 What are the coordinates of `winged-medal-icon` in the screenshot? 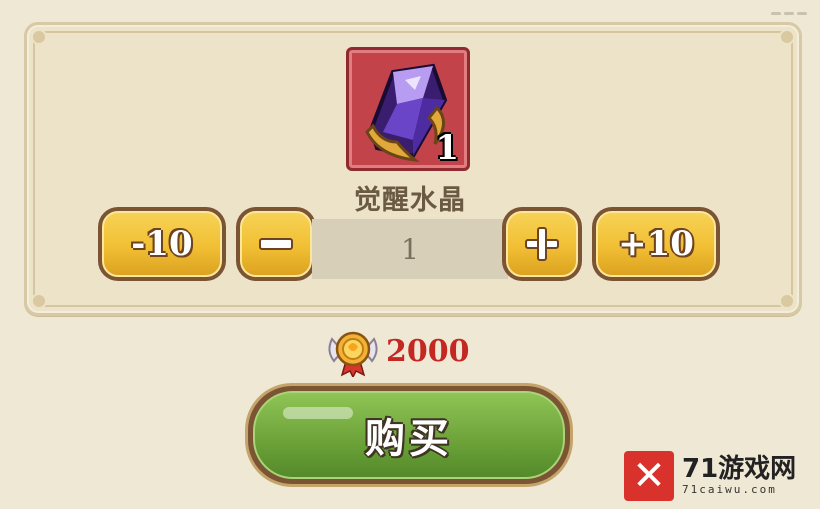 It's located at (353, 354).